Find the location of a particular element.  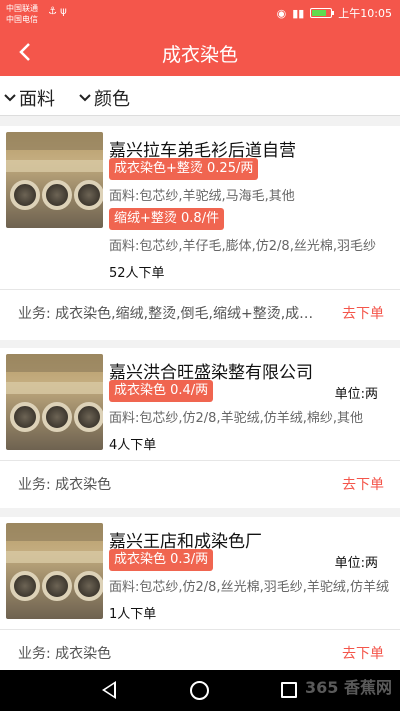

page-title: 成衣染色 is located at coordinates (199, 55).